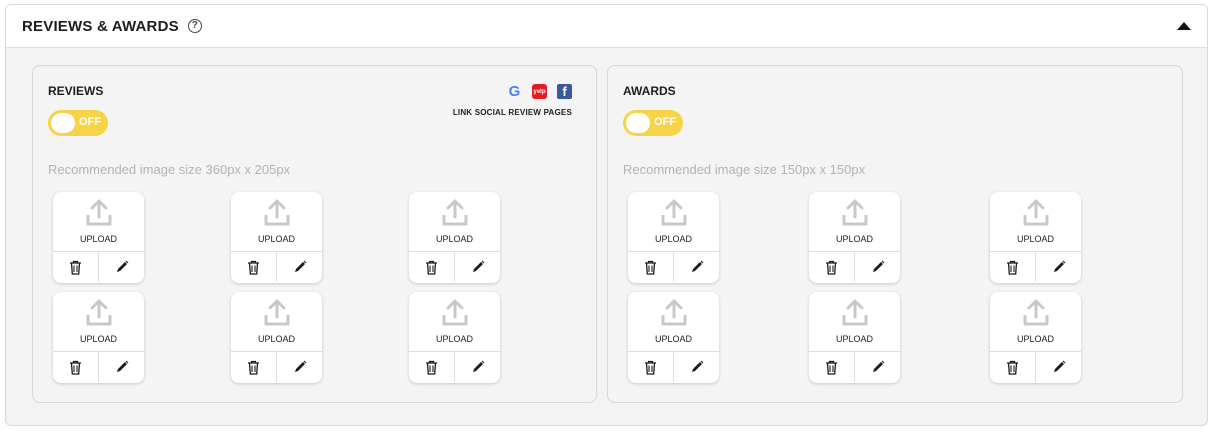 This screenshot has width=1215, height=433. What do you see at coordinates (638, 123) in the screenshot?
I see `awards-toggle-knob` at bounding box center [638, 123].